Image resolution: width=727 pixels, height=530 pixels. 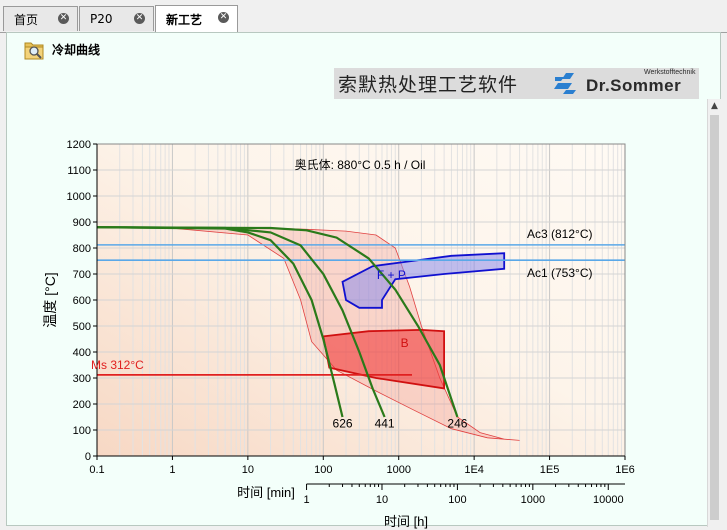 What do you see at coordinates (406, 521) in the screenshot?
I see `x-axis-label-hour: 时间 [h]` at bounding box center [406, 521].